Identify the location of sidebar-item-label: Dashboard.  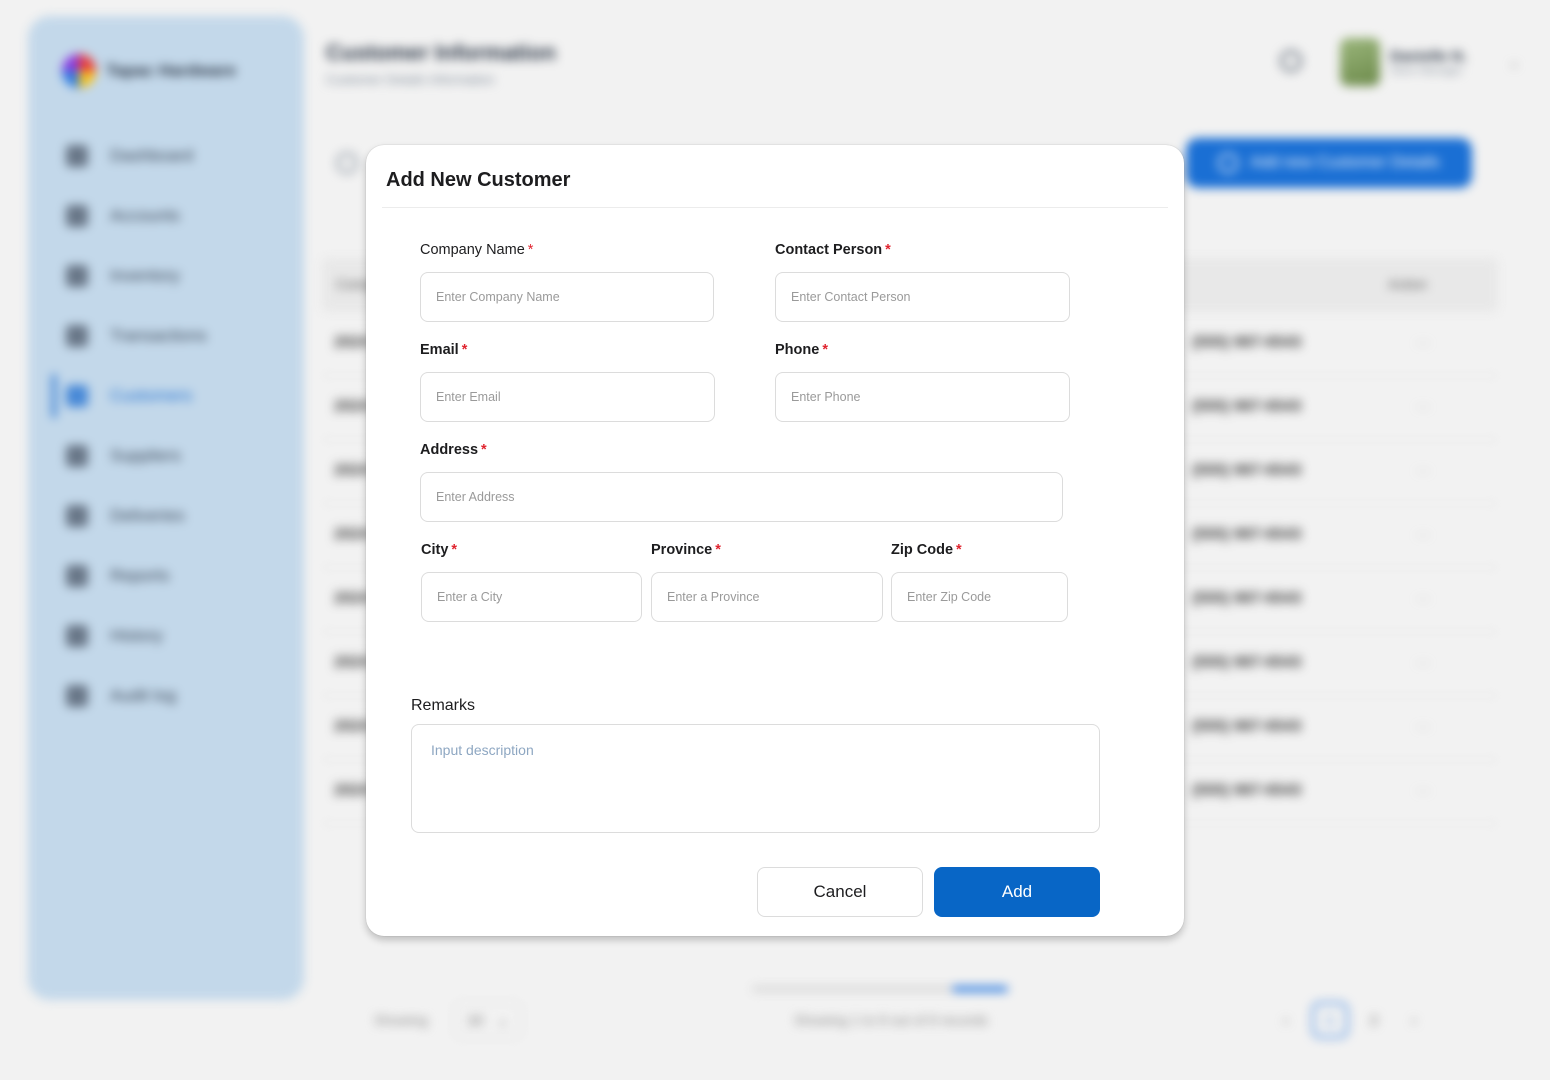
(152, 155).